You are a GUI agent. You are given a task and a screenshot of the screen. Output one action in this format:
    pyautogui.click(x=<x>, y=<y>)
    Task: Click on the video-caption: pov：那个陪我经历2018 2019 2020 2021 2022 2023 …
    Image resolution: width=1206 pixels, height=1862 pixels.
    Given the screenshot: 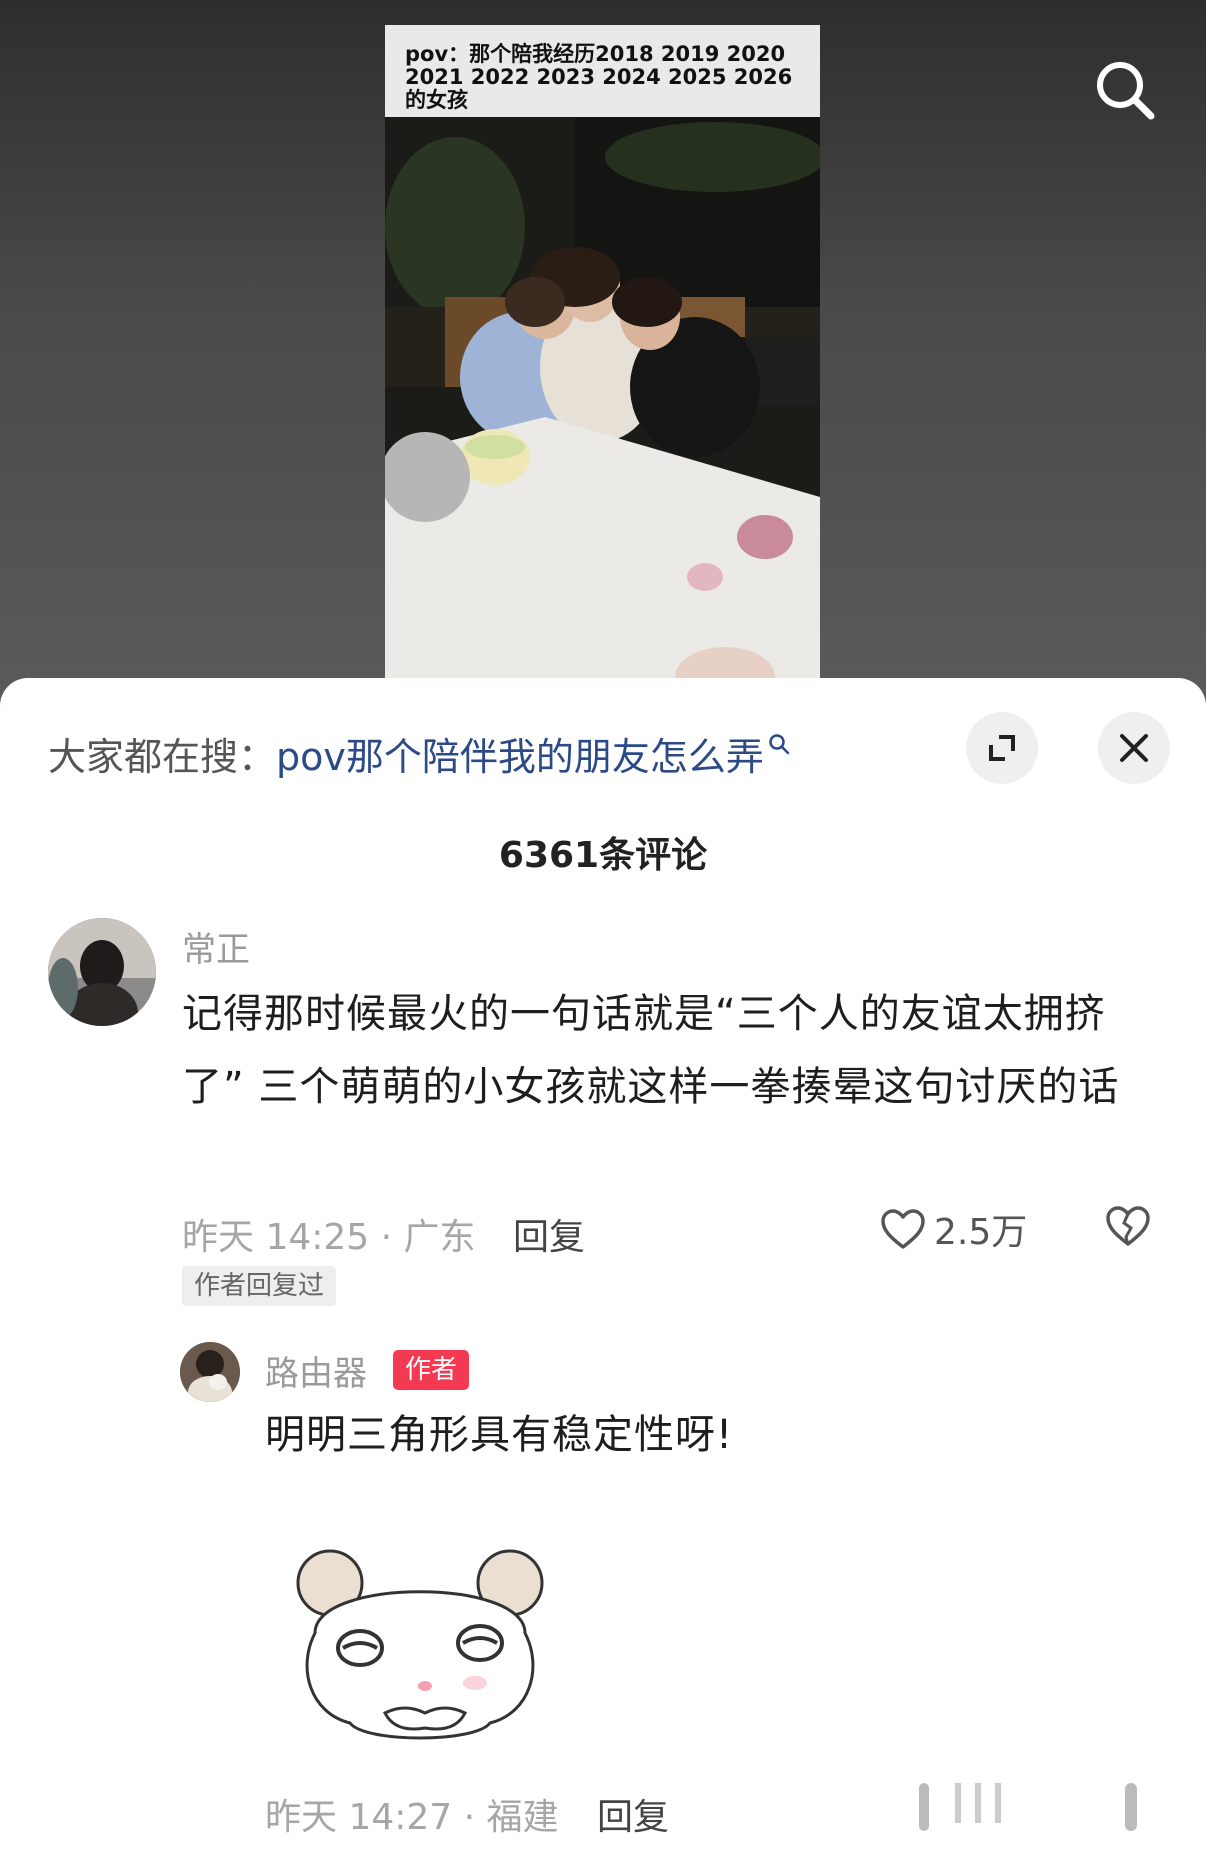 What is the action you would take?
    pyautogui.click(x=602, y=71)
    